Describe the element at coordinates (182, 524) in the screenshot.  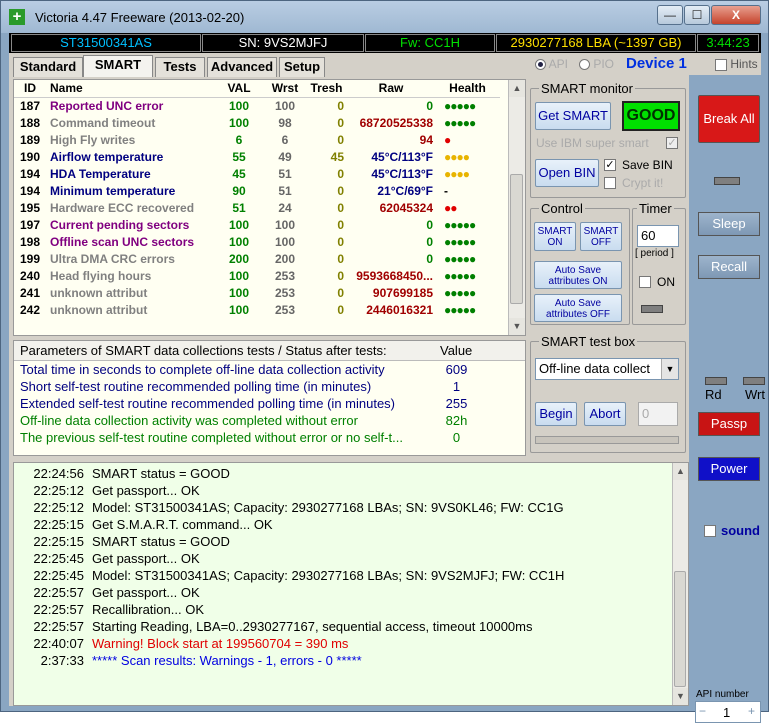
I see `log-message: Get S.M.A.R.T. command... OK` at that location.